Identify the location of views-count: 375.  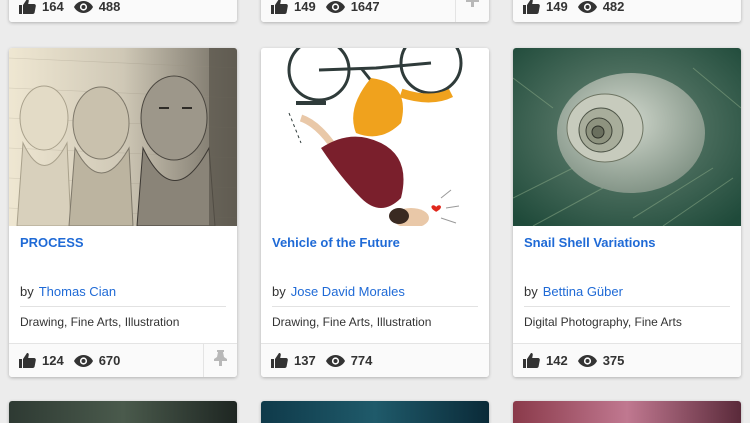
(613, 360).